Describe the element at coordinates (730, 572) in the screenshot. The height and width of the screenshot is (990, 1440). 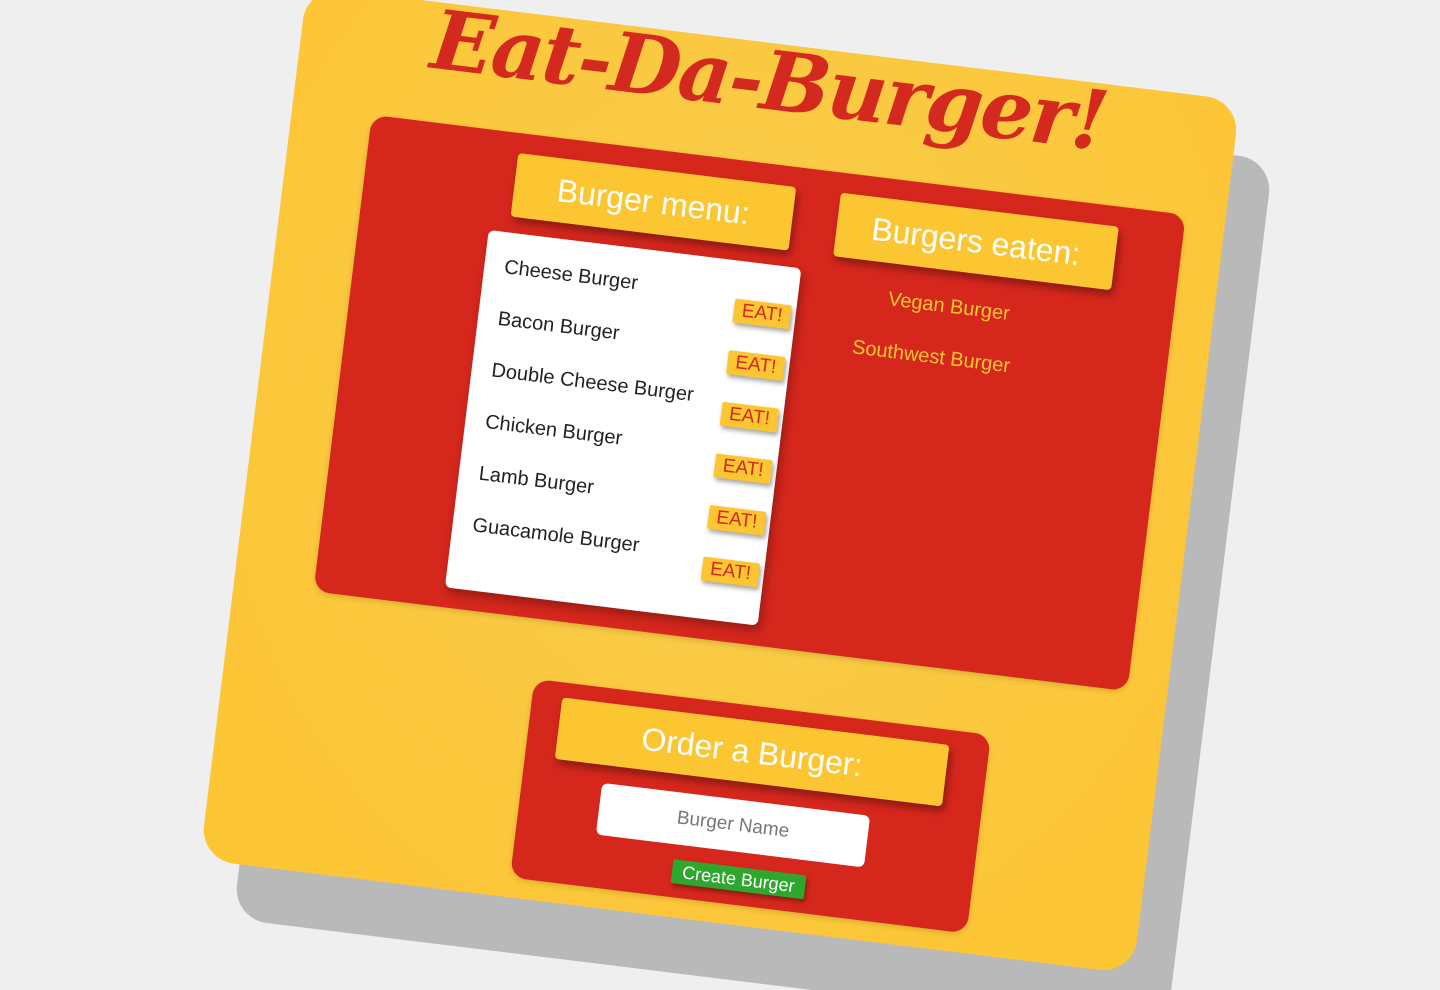
I see `eat-button-guacamole-burger: EAT!` at that location.